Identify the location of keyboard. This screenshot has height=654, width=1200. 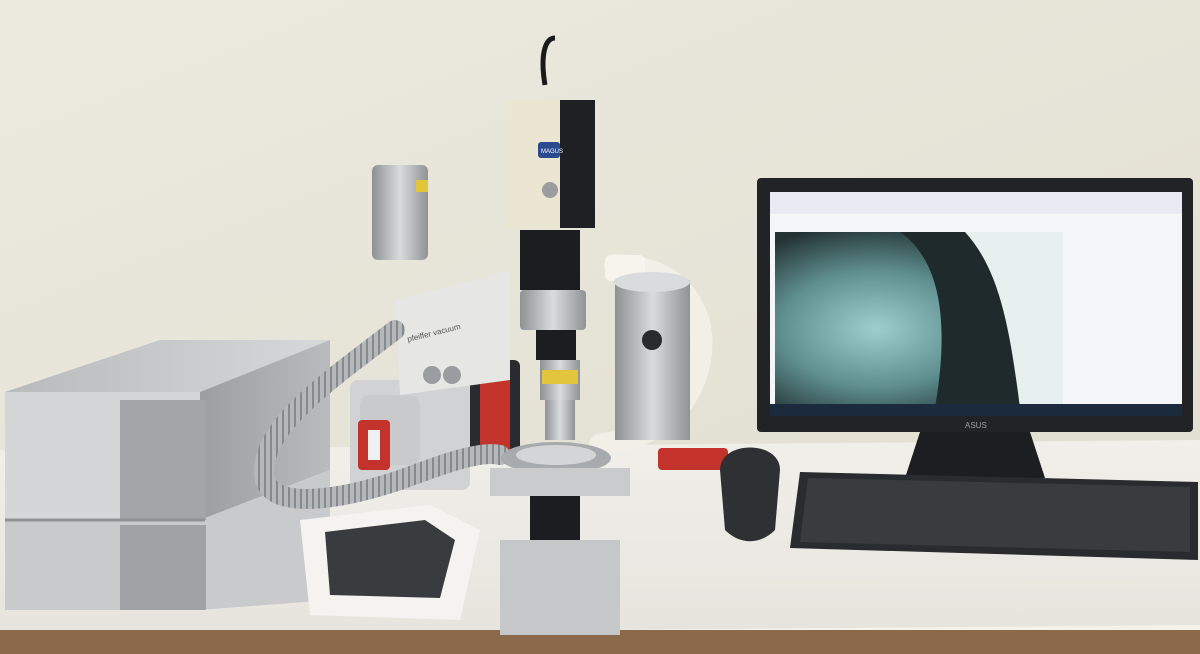
(994, 516).